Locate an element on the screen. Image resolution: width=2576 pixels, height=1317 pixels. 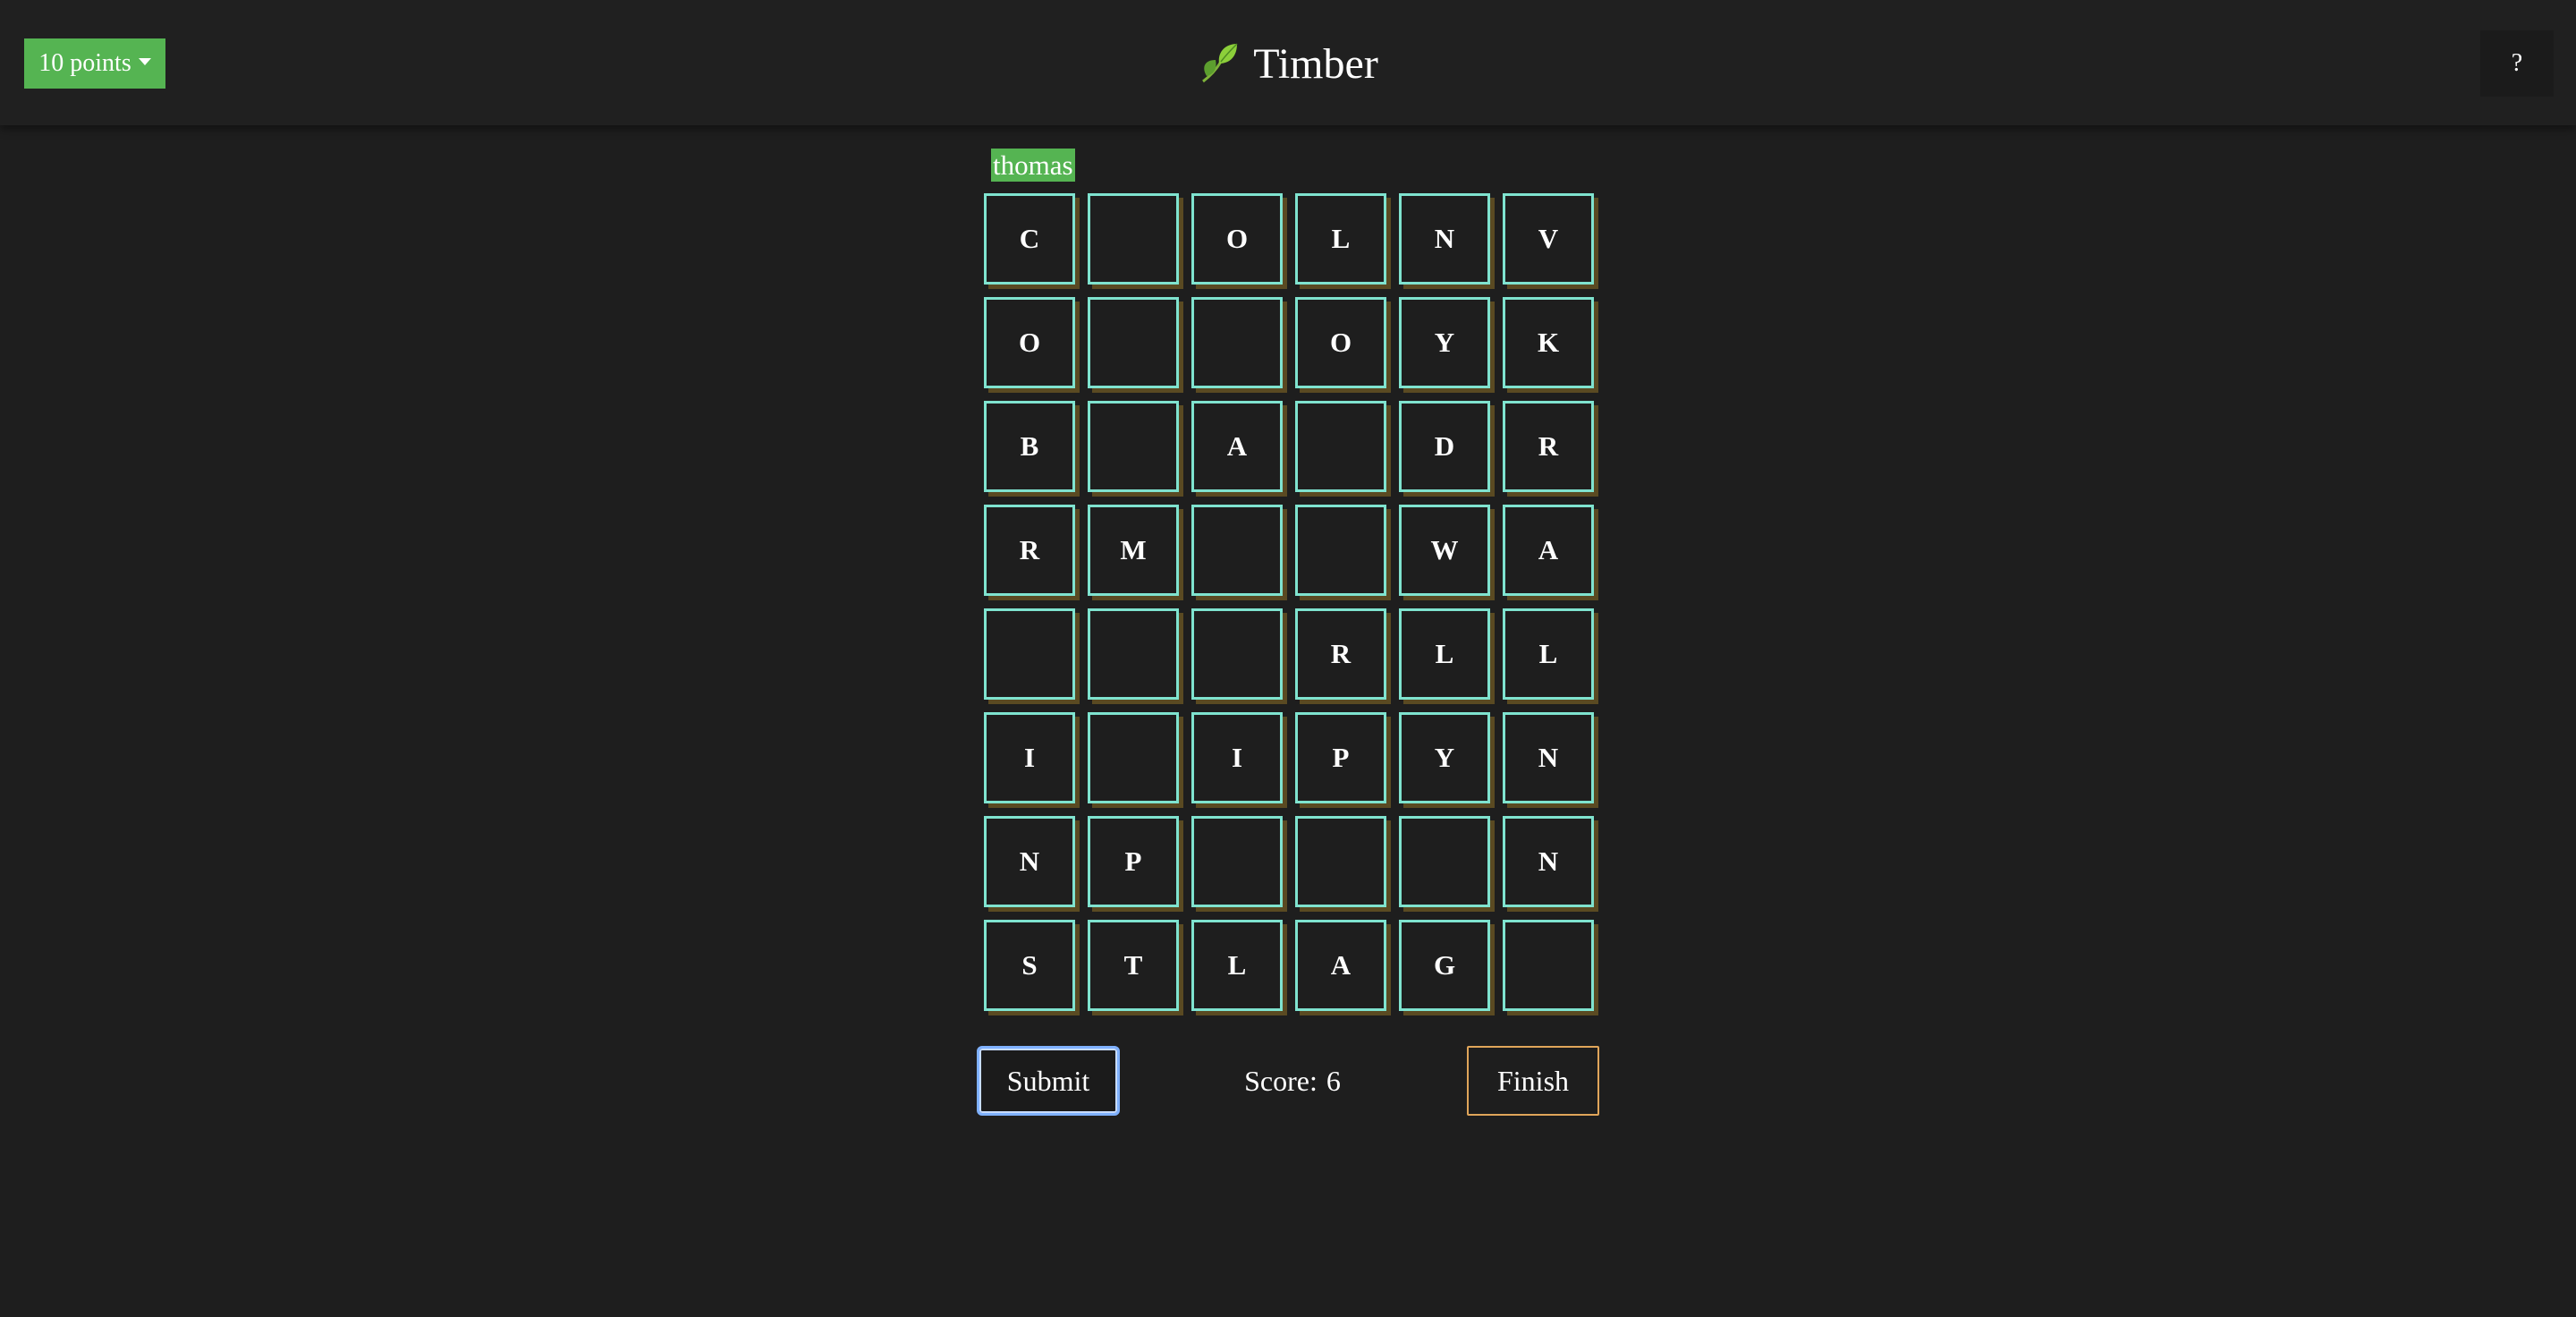
player-name-badge: thomas is located at coordinates (1033, 165).